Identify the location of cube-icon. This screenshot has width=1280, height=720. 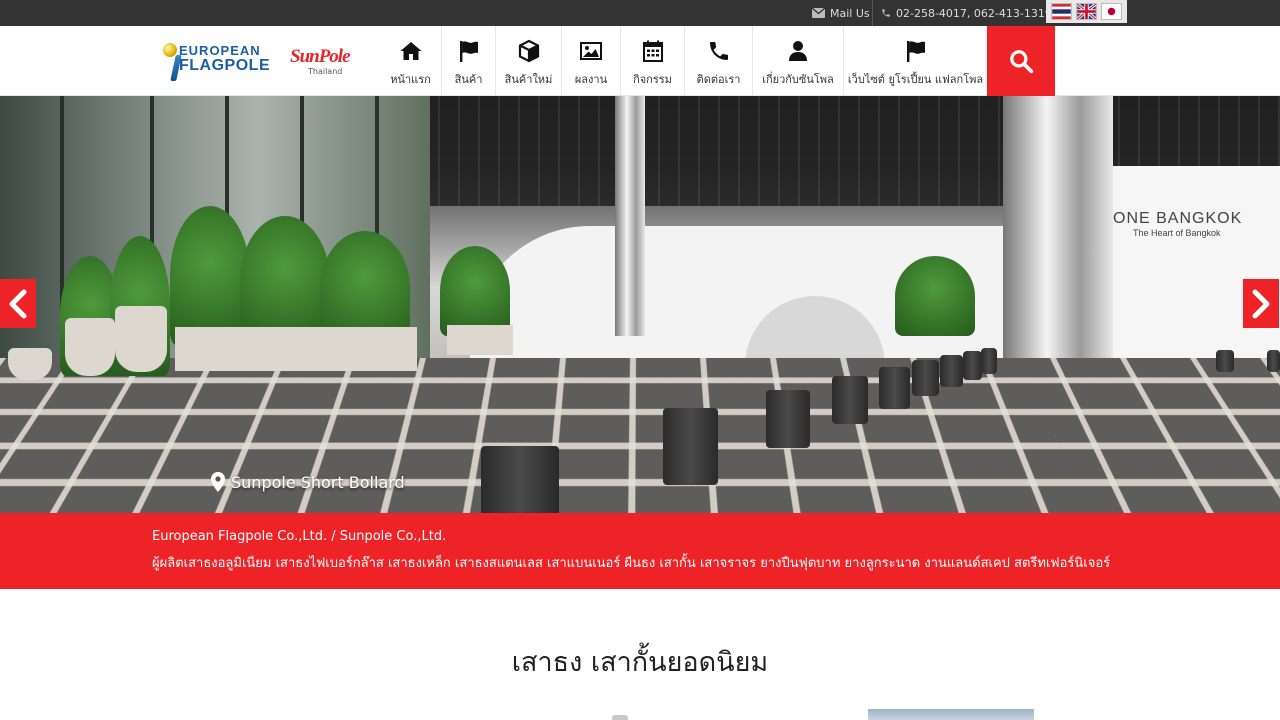
(528, 51).